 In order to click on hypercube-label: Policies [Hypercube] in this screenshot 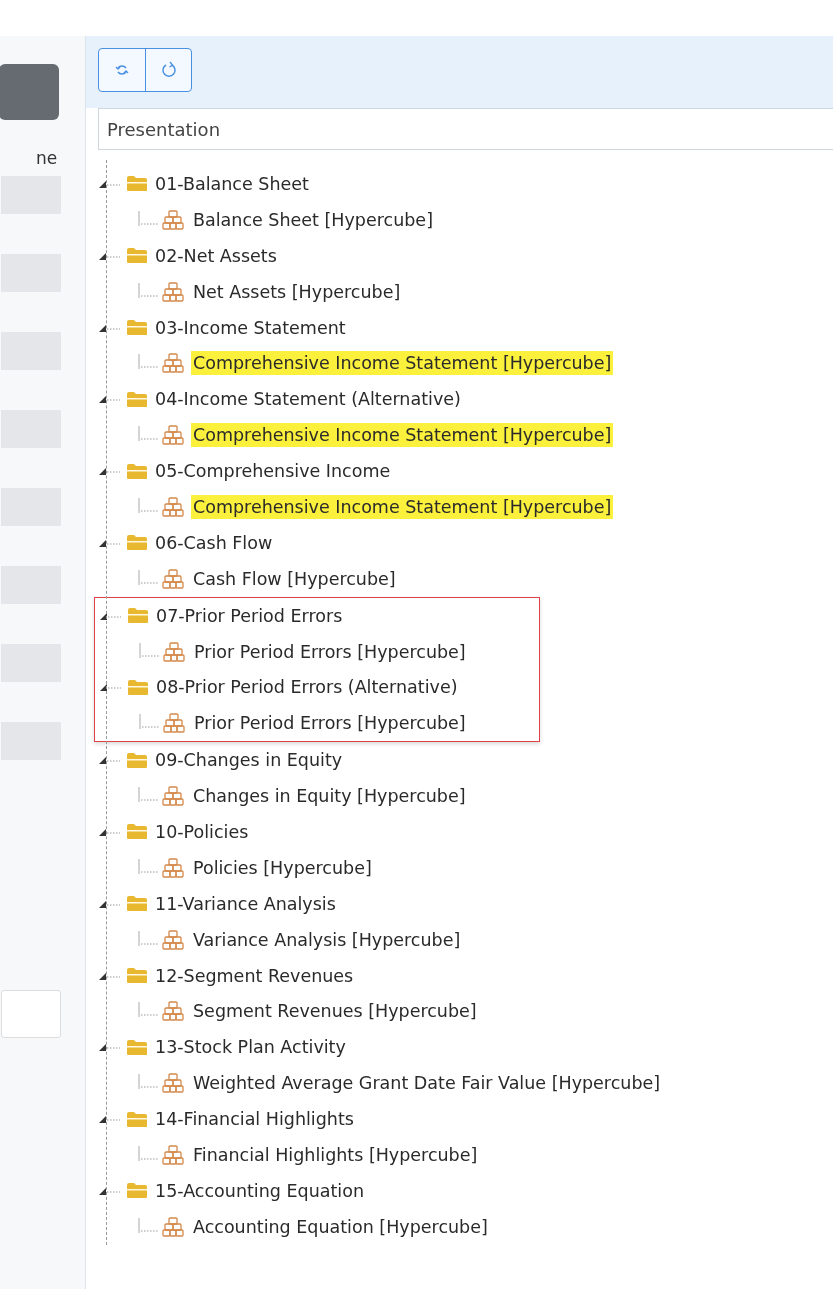, I will do `click(282, 867)`.